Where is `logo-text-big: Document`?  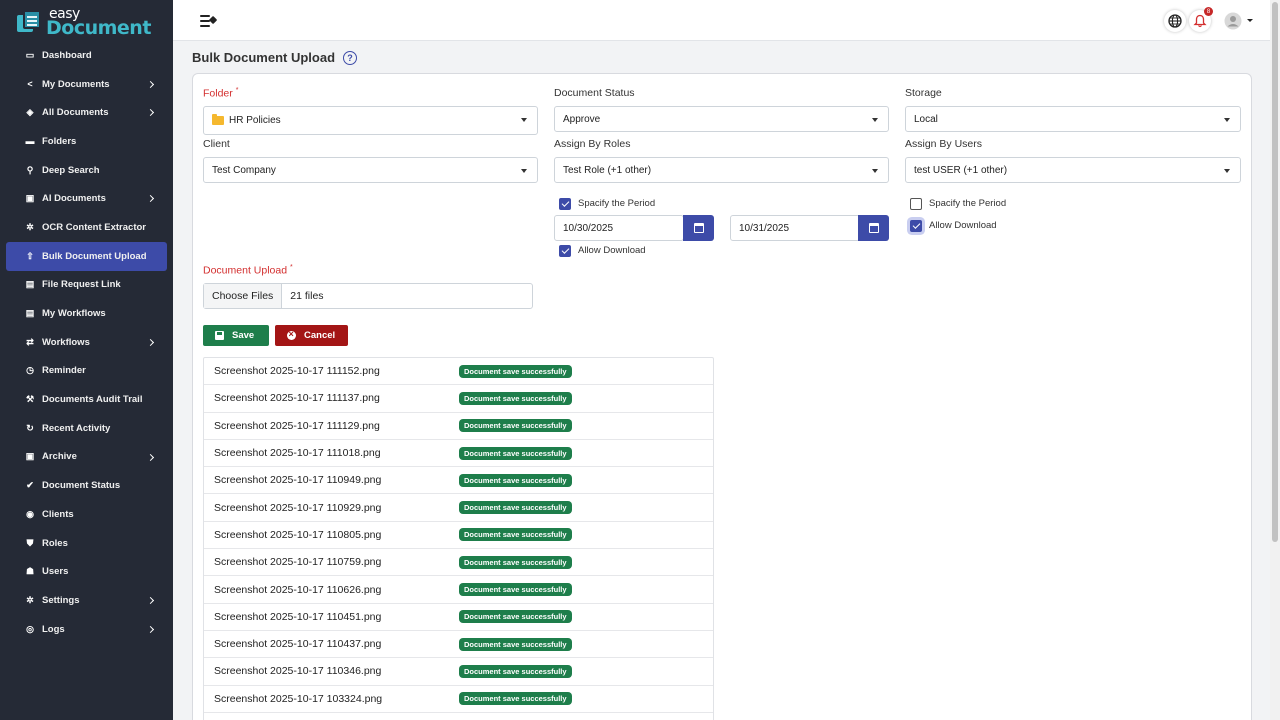
logo-text-big: Document is located at coordinates (98, 27).